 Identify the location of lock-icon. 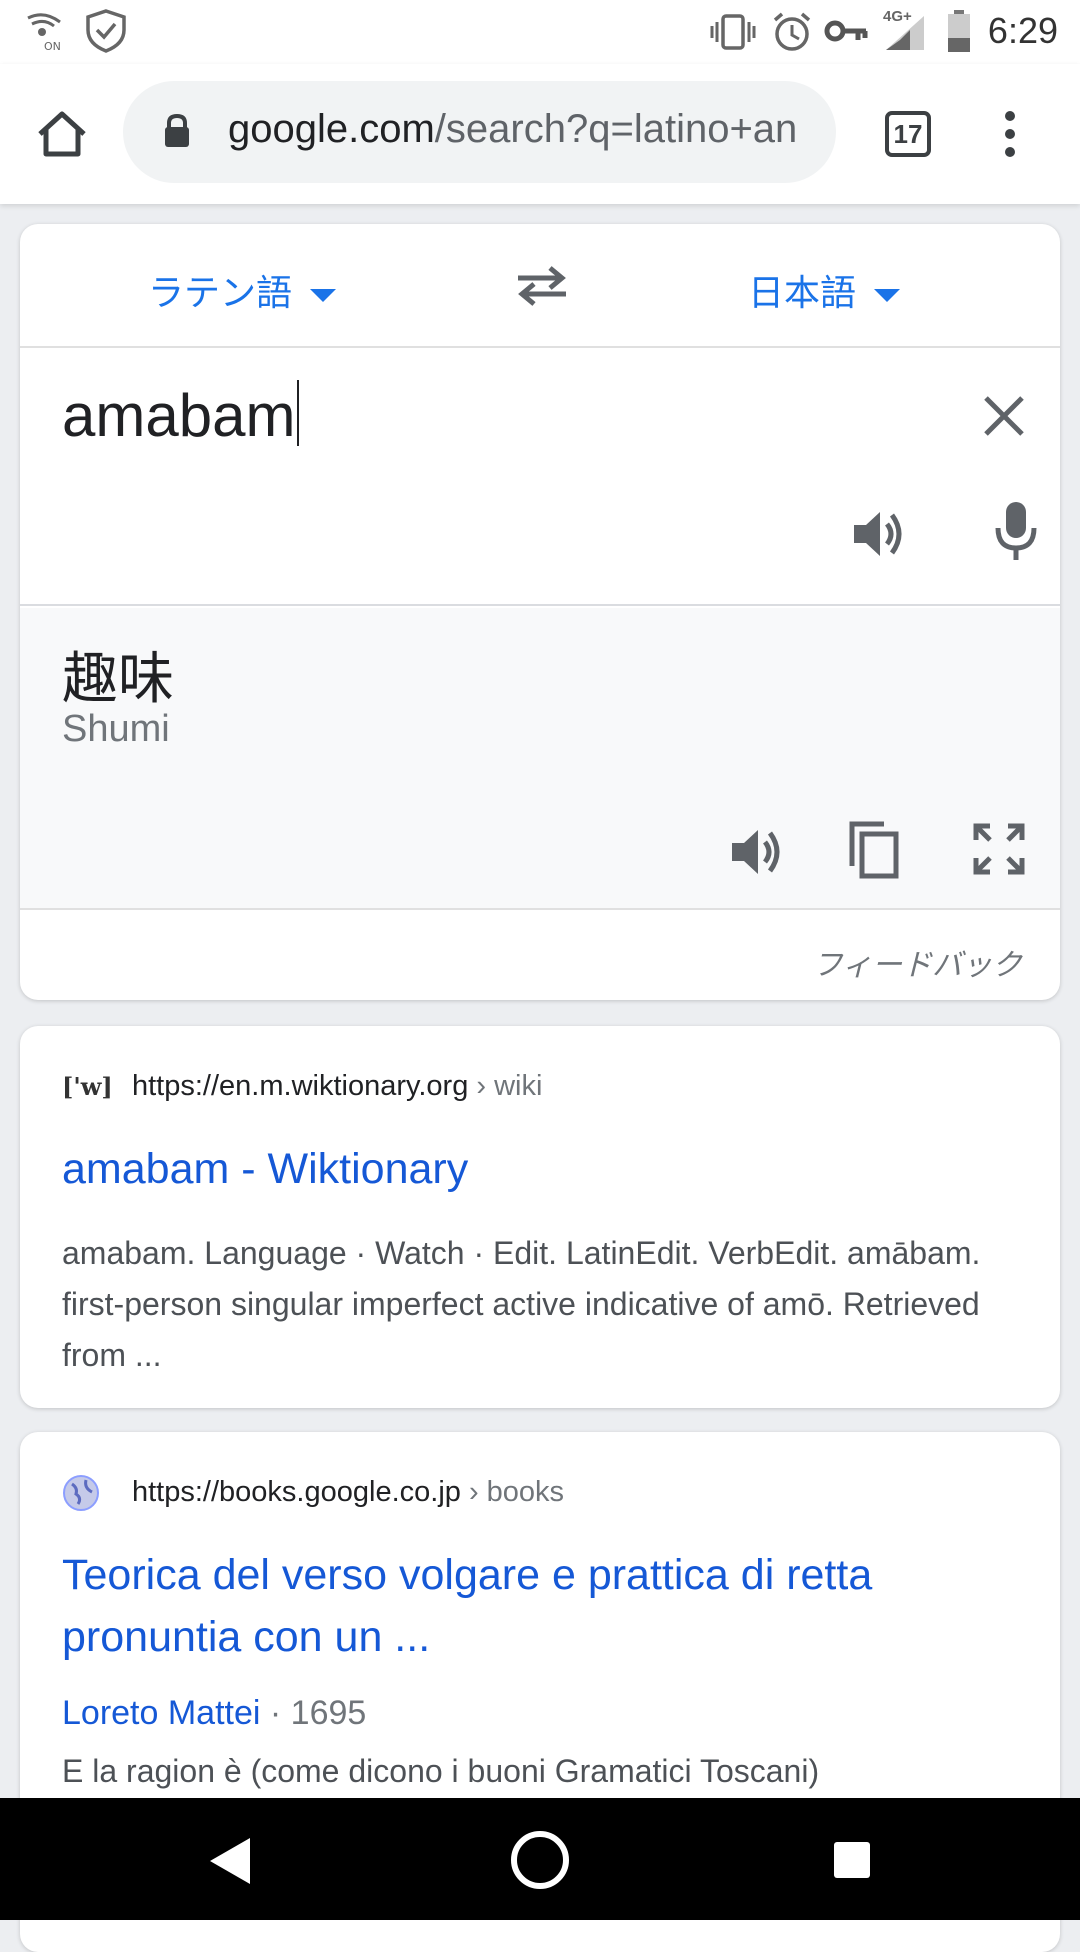
(177, 130).